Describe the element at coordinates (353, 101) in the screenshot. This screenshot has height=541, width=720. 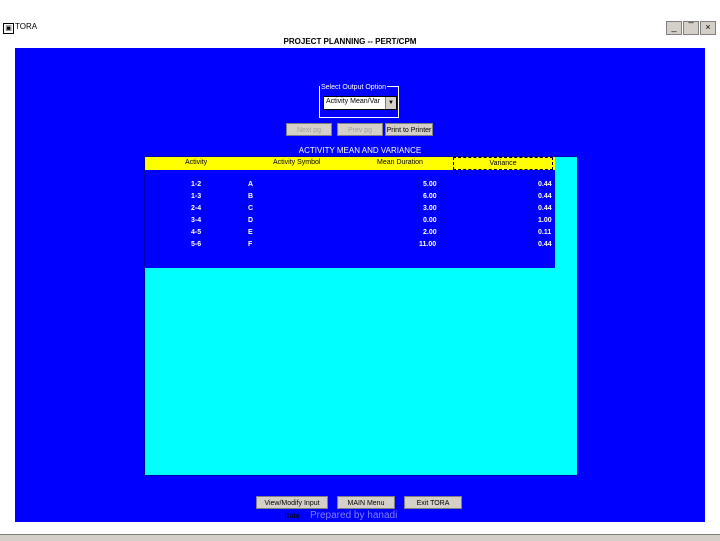
I see `output-option-value: Activity Mean/Var` at that location.